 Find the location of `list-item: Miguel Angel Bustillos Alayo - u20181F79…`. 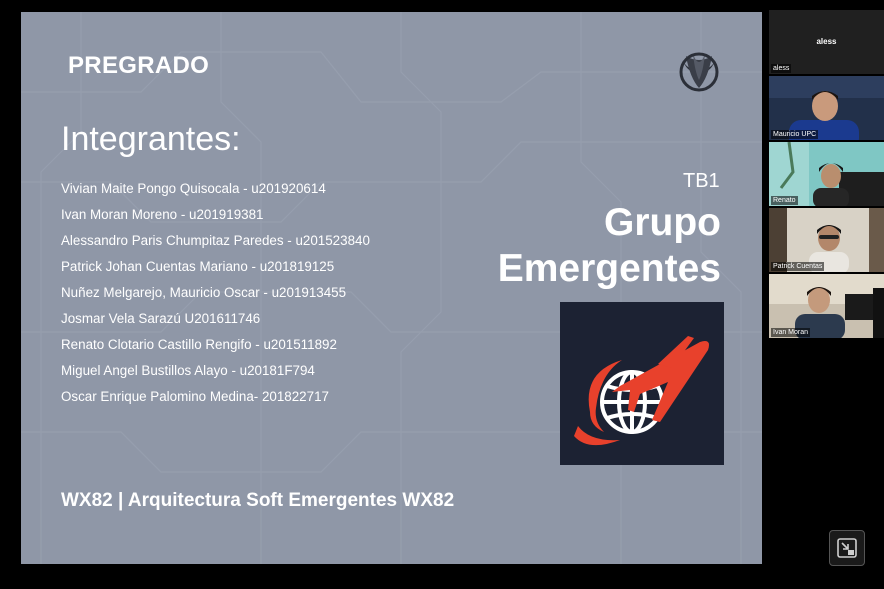

list-item: Miguel Angel Bustillos Alayo - u20181F79… is located at coordinates (188, 370).